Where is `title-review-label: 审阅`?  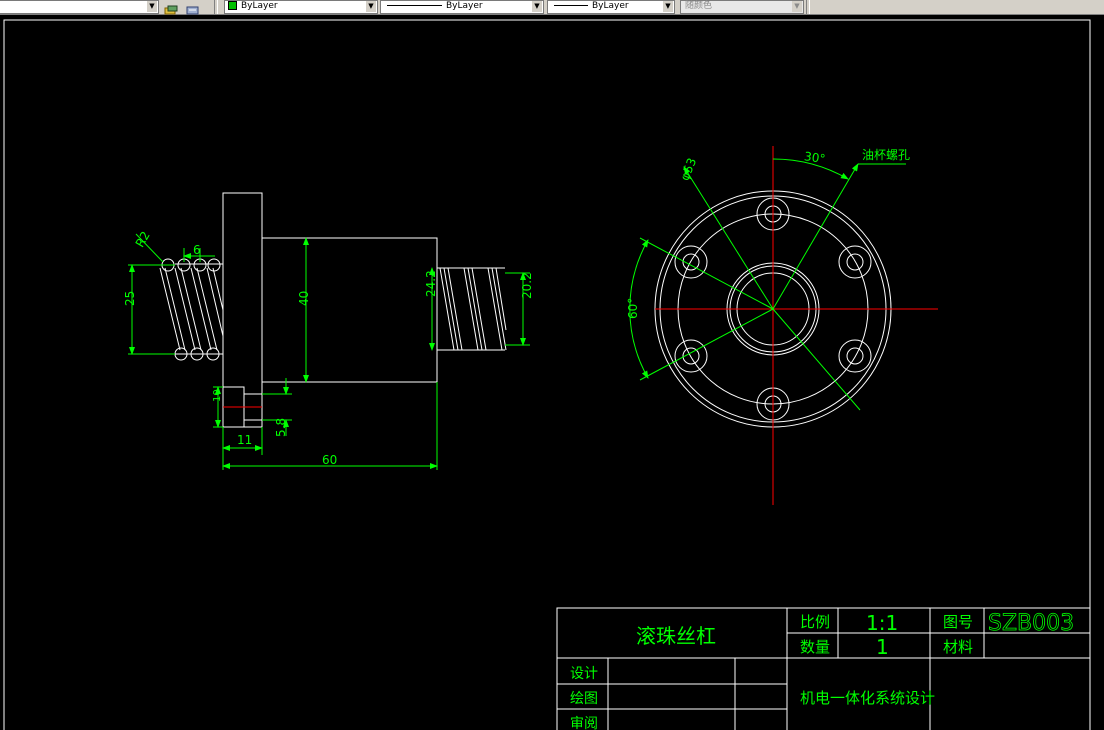
title-review-label: 审阅 is located at coordinates (584, 723).